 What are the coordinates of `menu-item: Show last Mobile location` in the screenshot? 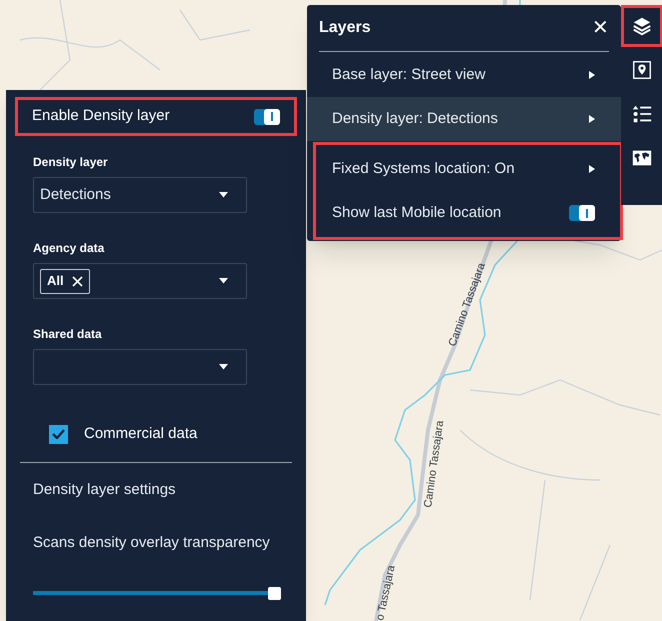 It's located at (468, 213).